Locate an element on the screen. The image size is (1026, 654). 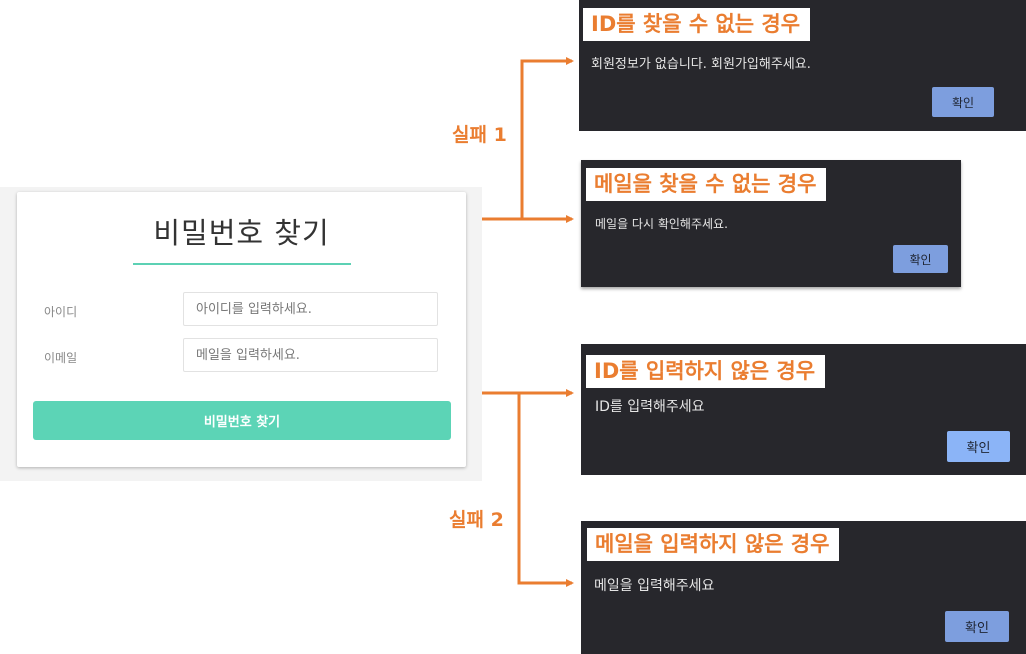
email-label: 이메일 is located at coordinates (61, 358).